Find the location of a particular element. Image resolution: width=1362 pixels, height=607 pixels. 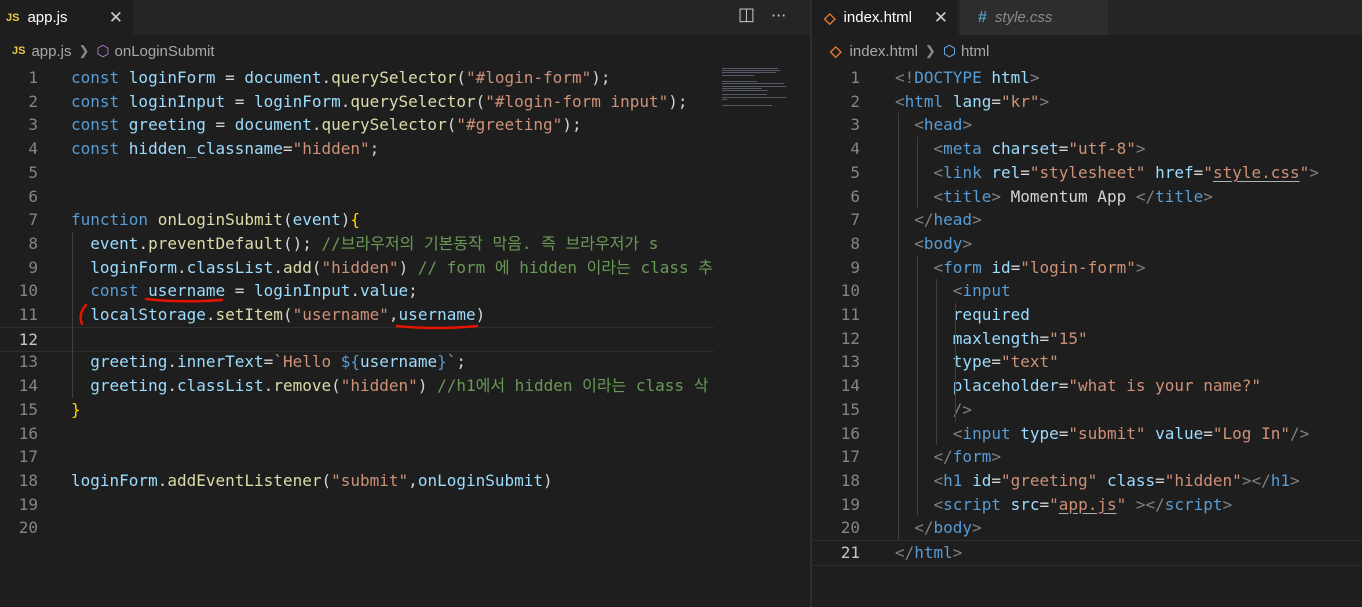

code-line: 2 <html lang="kr"> is located at coordinates (1087, 102).